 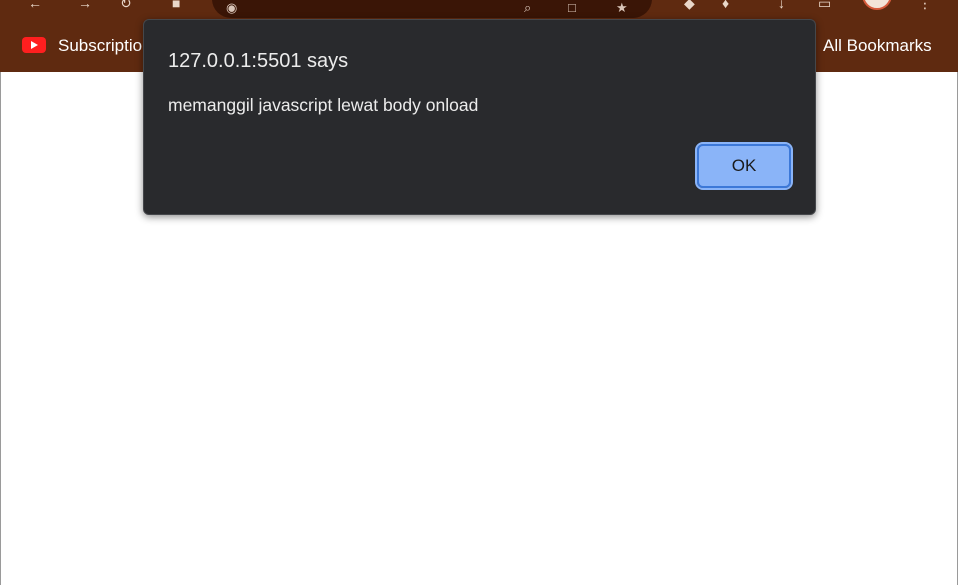 What do you see at coordinates (323, 105) in the screenshot?
I see `alert-message: memanggil javascript lewat body onload` at bounding box center [323, 105].